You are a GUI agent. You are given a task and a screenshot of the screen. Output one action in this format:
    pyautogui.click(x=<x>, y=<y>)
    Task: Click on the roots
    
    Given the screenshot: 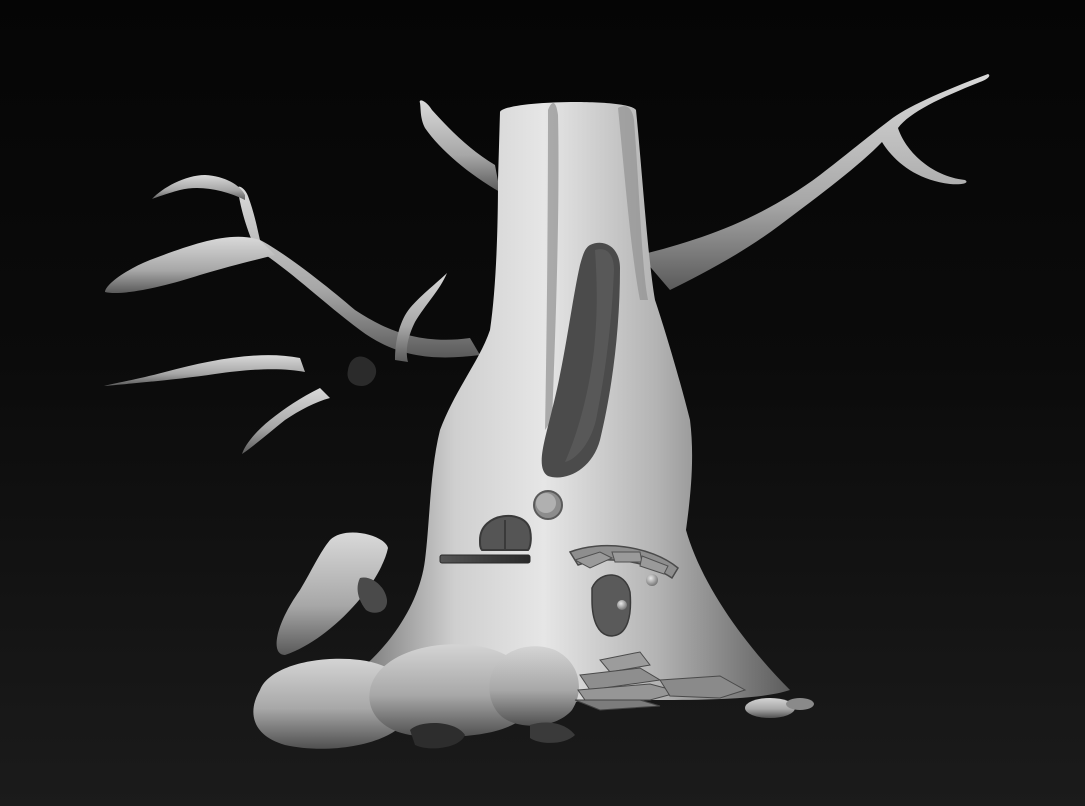 What is the action you would take?
    pyautogui.click(x=416, y=696)
    